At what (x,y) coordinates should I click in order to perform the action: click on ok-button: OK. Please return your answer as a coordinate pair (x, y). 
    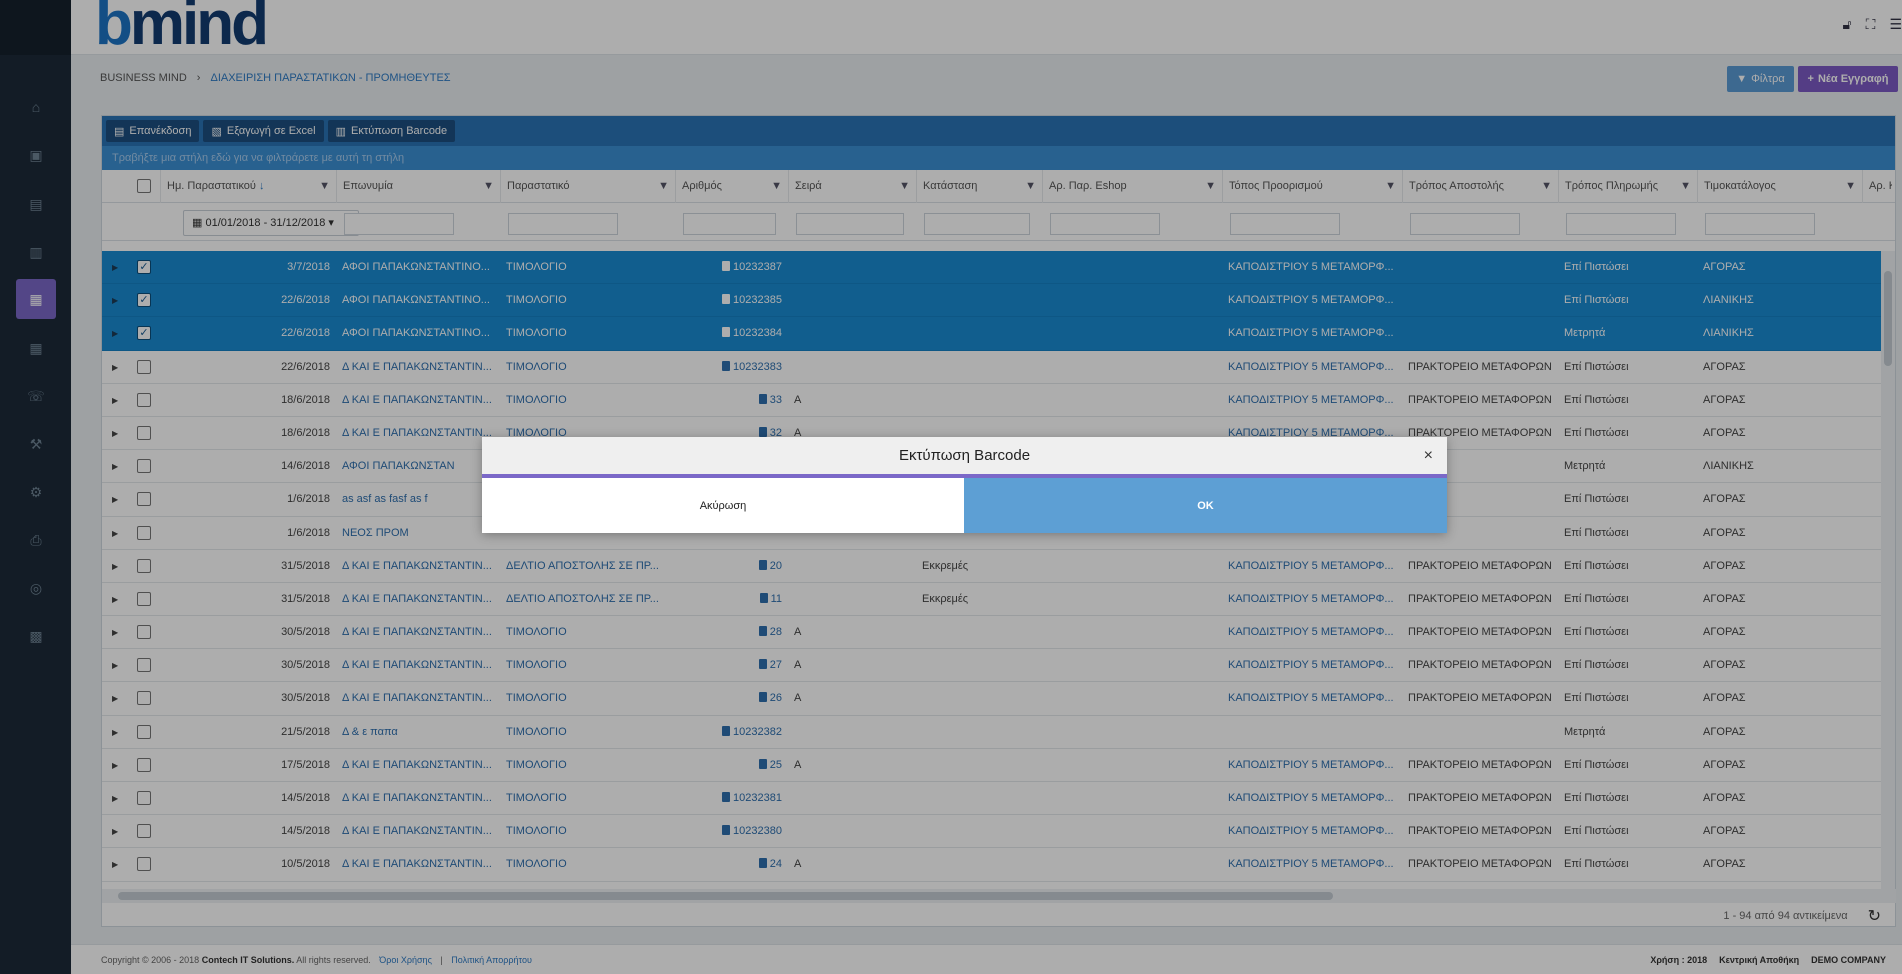
    Looking at the image, I should click on (1205, 505).